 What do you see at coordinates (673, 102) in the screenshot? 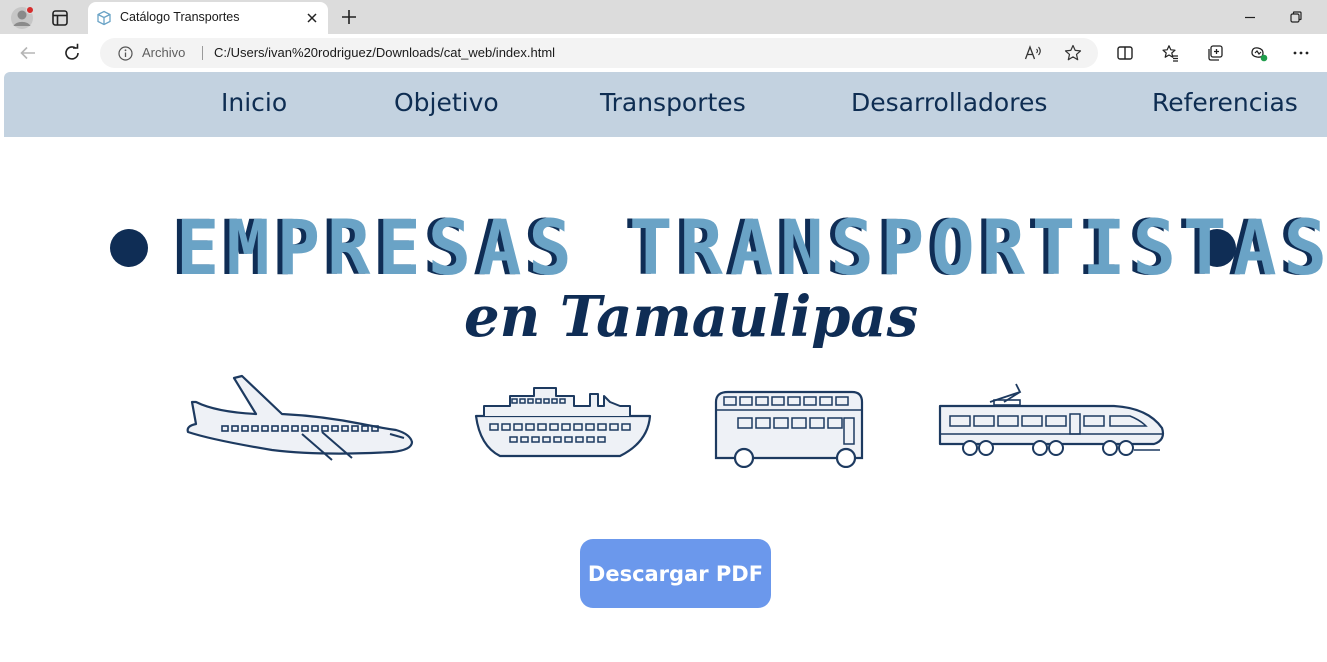
I see `nav-link-transportes: Transportes` at bounding box center [673, 102].